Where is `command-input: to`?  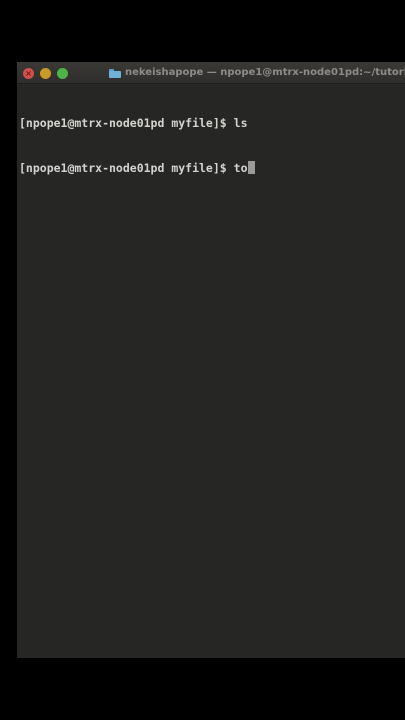 command-input: to is located at coordinates (241, 168).